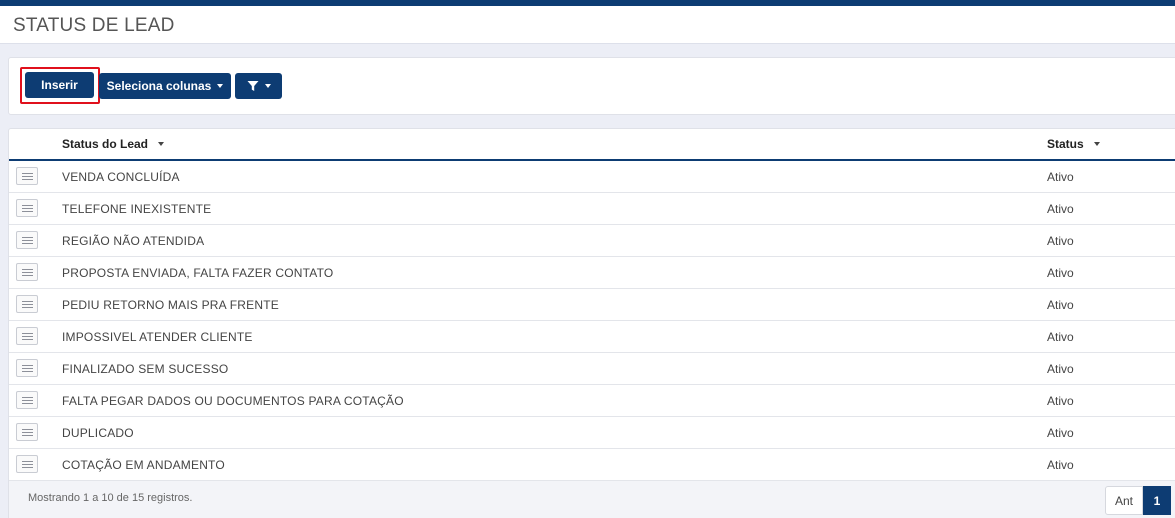 This screenshot has width=1175, height=518. I want to click on select-columns-label: Seleciona colunas, so click(159, 86).